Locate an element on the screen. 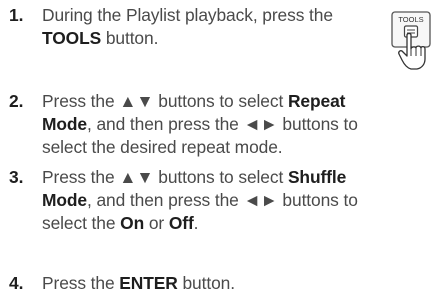  enter-bold: ENTER is located at coordinates (148, 283).